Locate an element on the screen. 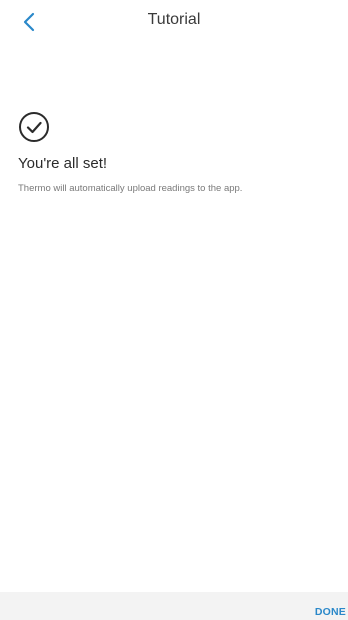 The height and width of the screenshot is (620, 348). page-title: Tutorial is located at coordinates (174, 19).